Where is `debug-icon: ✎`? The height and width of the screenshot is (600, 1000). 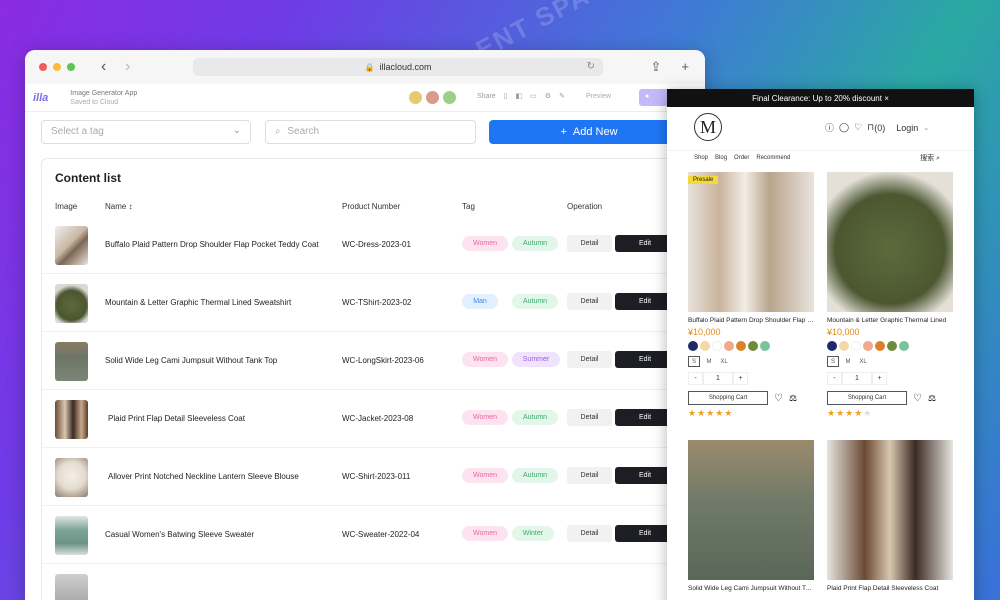 debug-icon: ✎ is located at coordinates (562, 96).